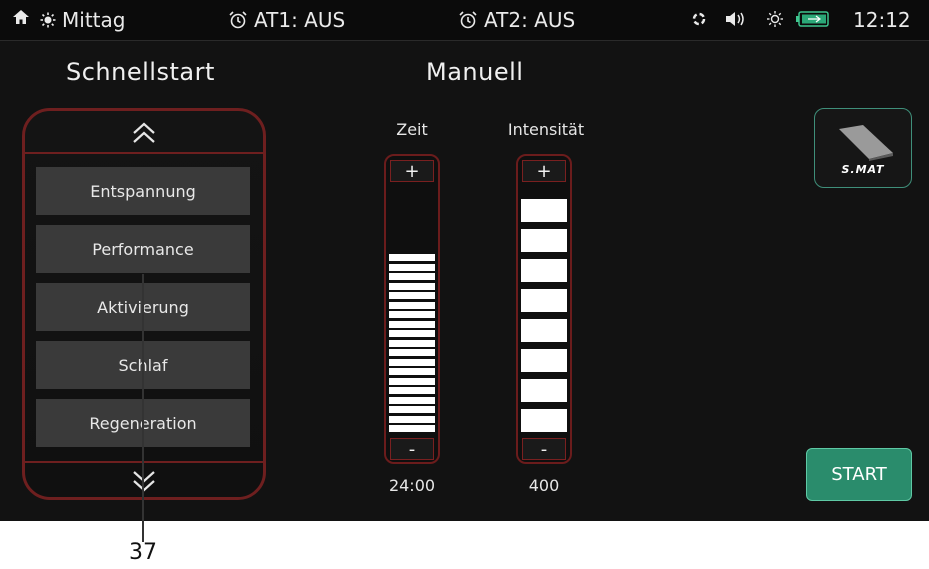 The width and height of the screenshot is (929, 569). I want to click on device-select-button: S.MAT, so click(863, 148).